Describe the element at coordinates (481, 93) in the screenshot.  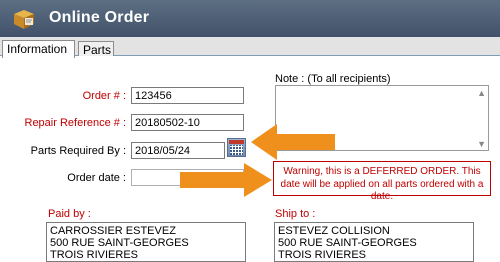
I see `scroll-up-icon: ▲` at that location.